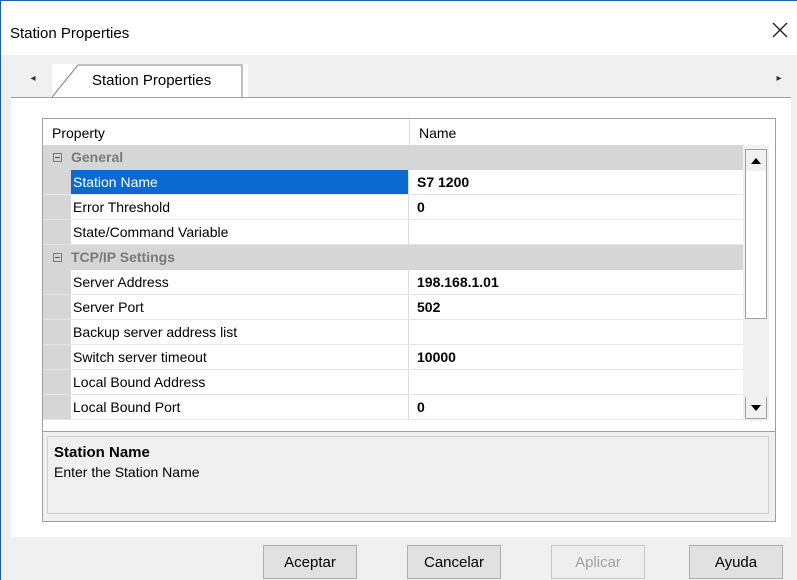 Image resolution: width=797 pixels, height=580 pixels. Describe the element at coordinates (127, 472) in the screenshot. I see `description-text: Enter the Station Name` at that location.